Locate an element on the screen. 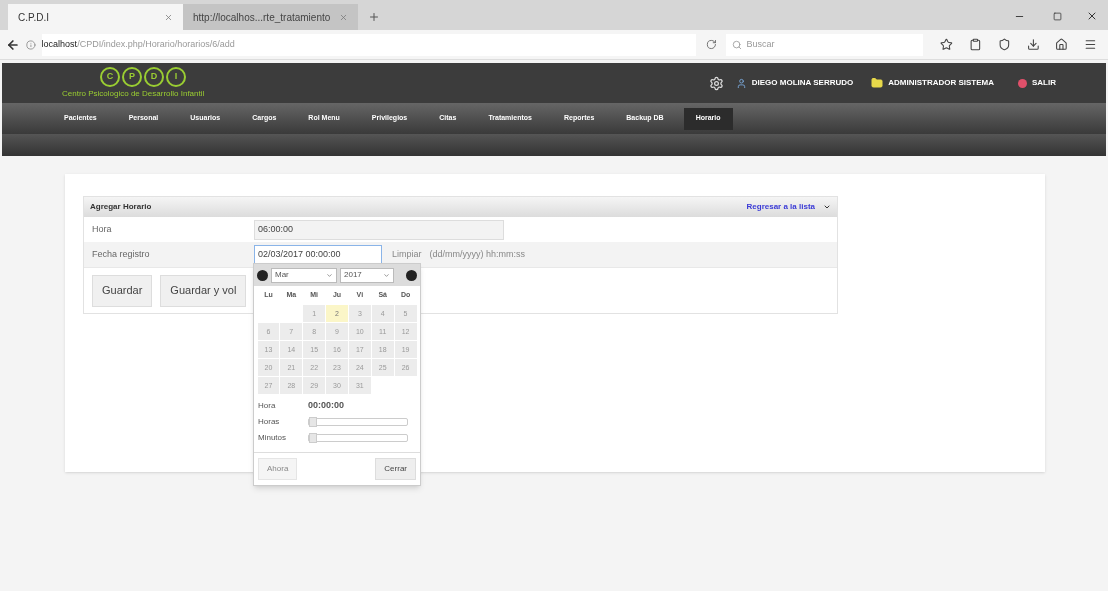 This screenshot has width=1108, height=591. browser-tab: C.P.D.I is located at coordinates (95, 17).